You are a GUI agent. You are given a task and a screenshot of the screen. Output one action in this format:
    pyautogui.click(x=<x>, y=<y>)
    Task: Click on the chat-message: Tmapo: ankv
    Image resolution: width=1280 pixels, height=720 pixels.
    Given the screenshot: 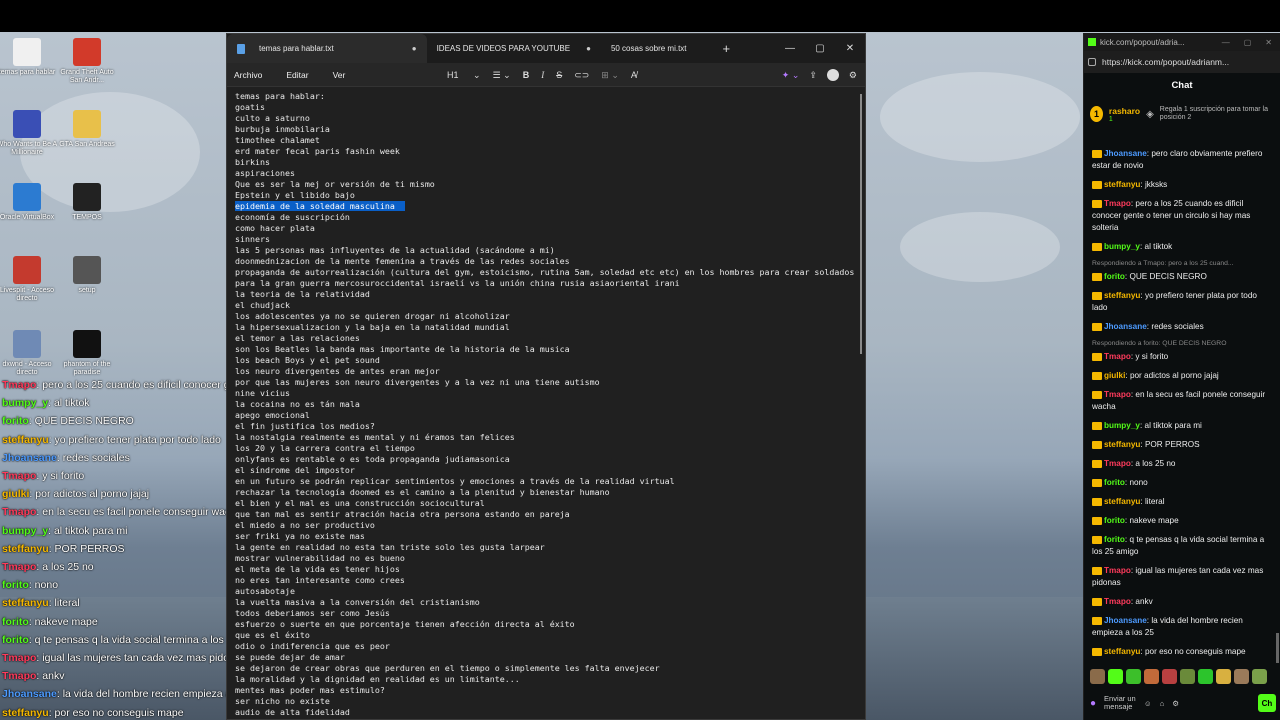 What is the action you would take?
    pyautogui.click(x=1181, y=602)
    